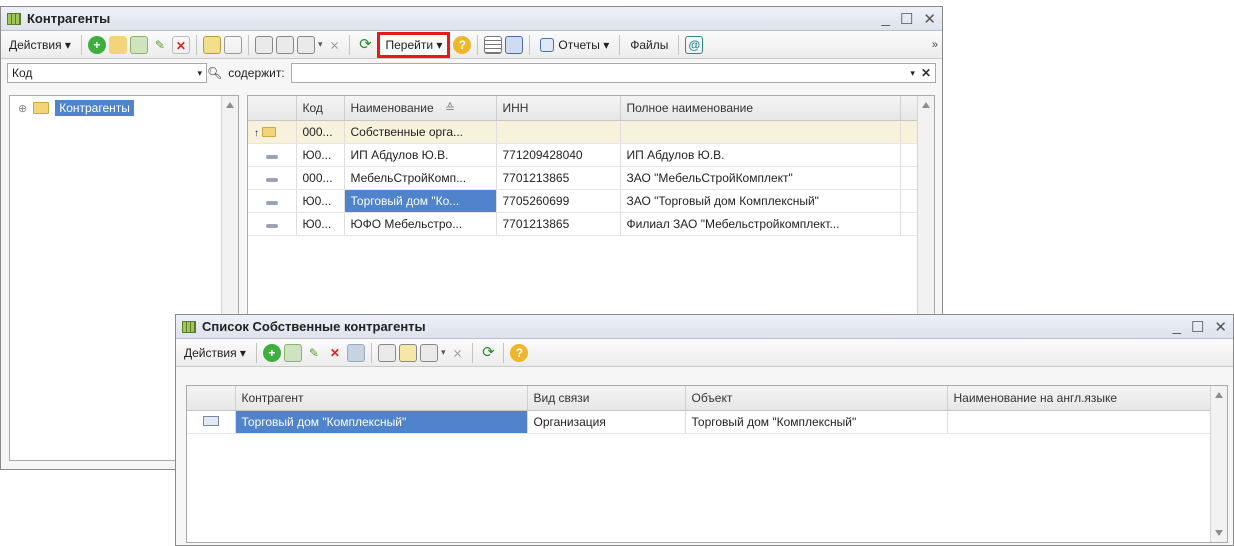 The width and height of the screenshot is (1234, 546). What do you see at coordinates (381, 398) in the screenshot?
I see `column-header-contractor: Контрагент` at bounding box center [381, 398].